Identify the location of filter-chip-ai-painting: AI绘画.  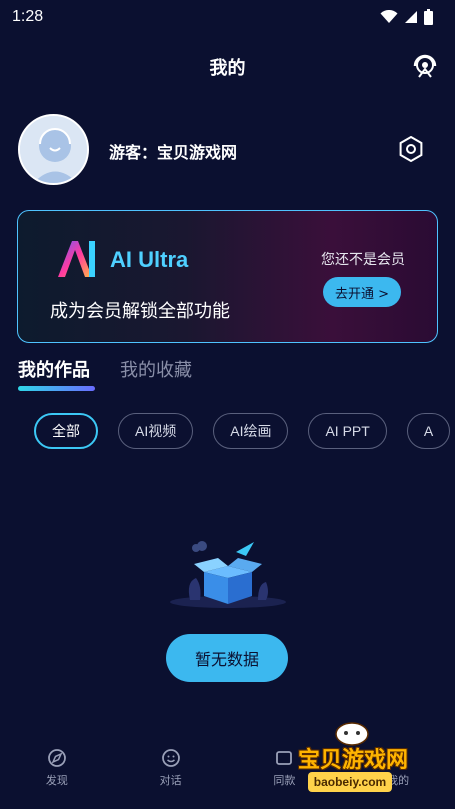
(251, 431).